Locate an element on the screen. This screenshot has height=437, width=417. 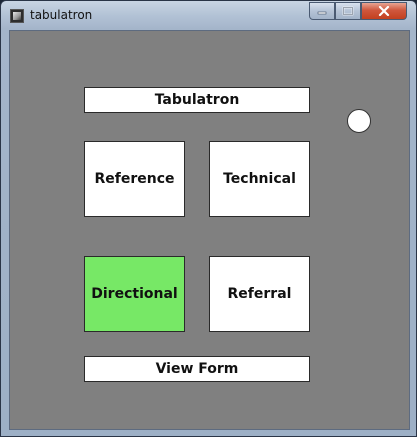
maximize-icon is located at coordinates (348, 11).